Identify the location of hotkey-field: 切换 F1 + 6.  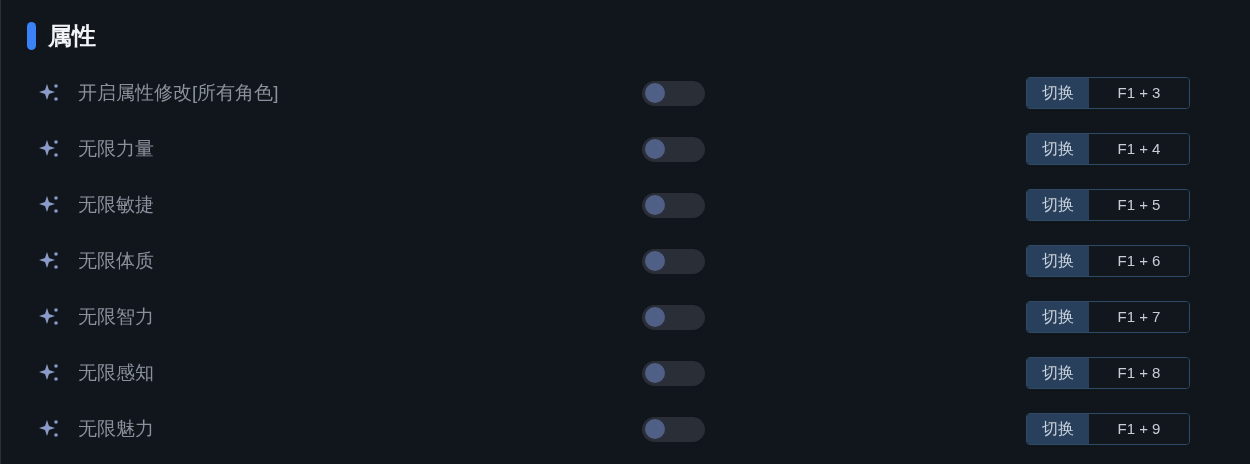
(1108, 261).